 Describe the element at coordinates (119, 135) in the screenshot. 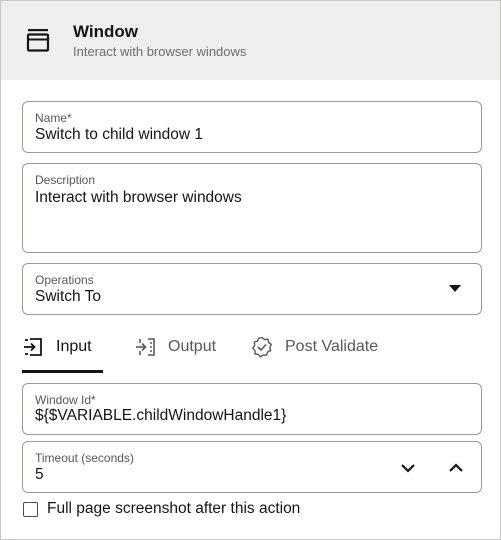

I see `name-input: Switch to child window 1` at that location.